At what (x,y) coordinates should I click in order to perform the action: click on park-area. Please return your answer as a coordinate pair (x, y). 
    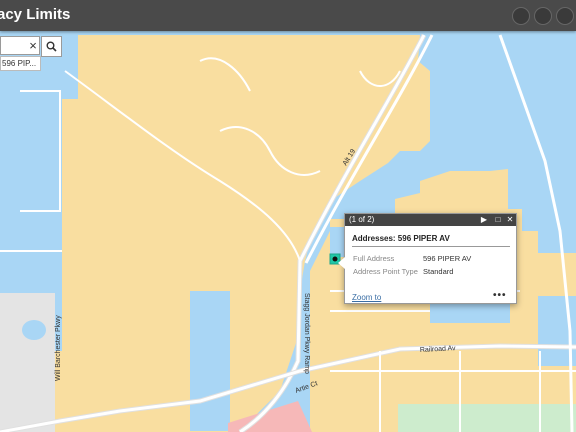
    Looking at the image, I should click on (487, 418).